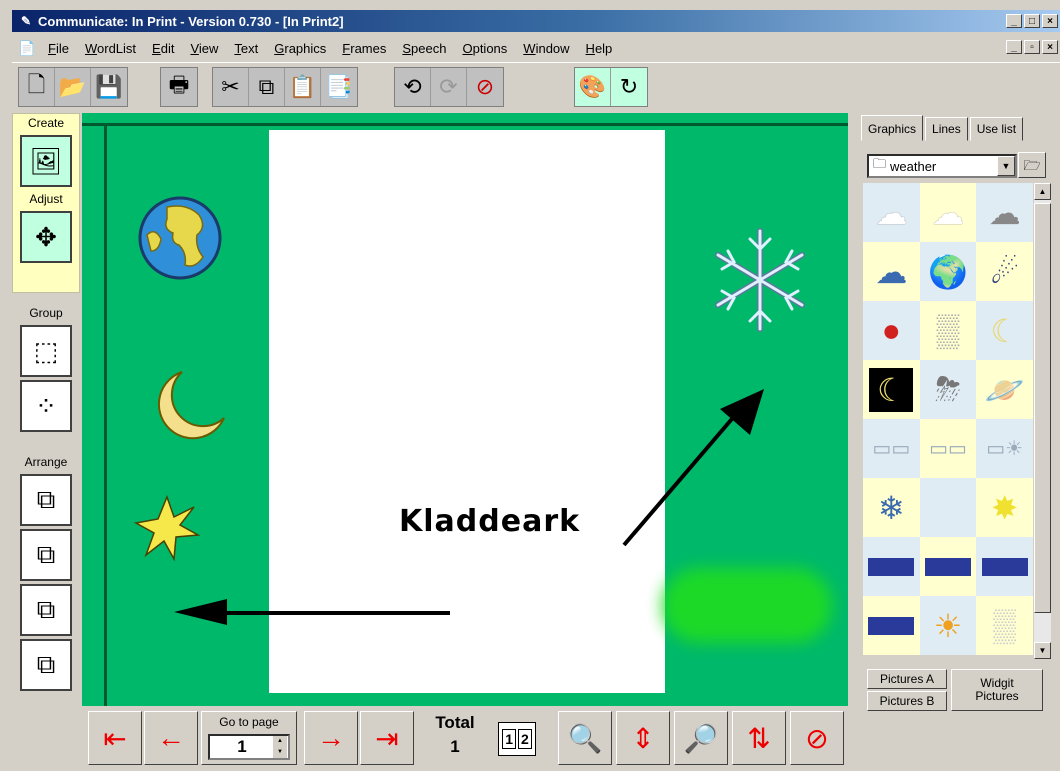 The width and height of the screenshot is (1060, 771). What do you see at coordinates (46, 555) in the screenshot?
I see `bring-forward-button: ⧉` at bounding box center [46, 555].